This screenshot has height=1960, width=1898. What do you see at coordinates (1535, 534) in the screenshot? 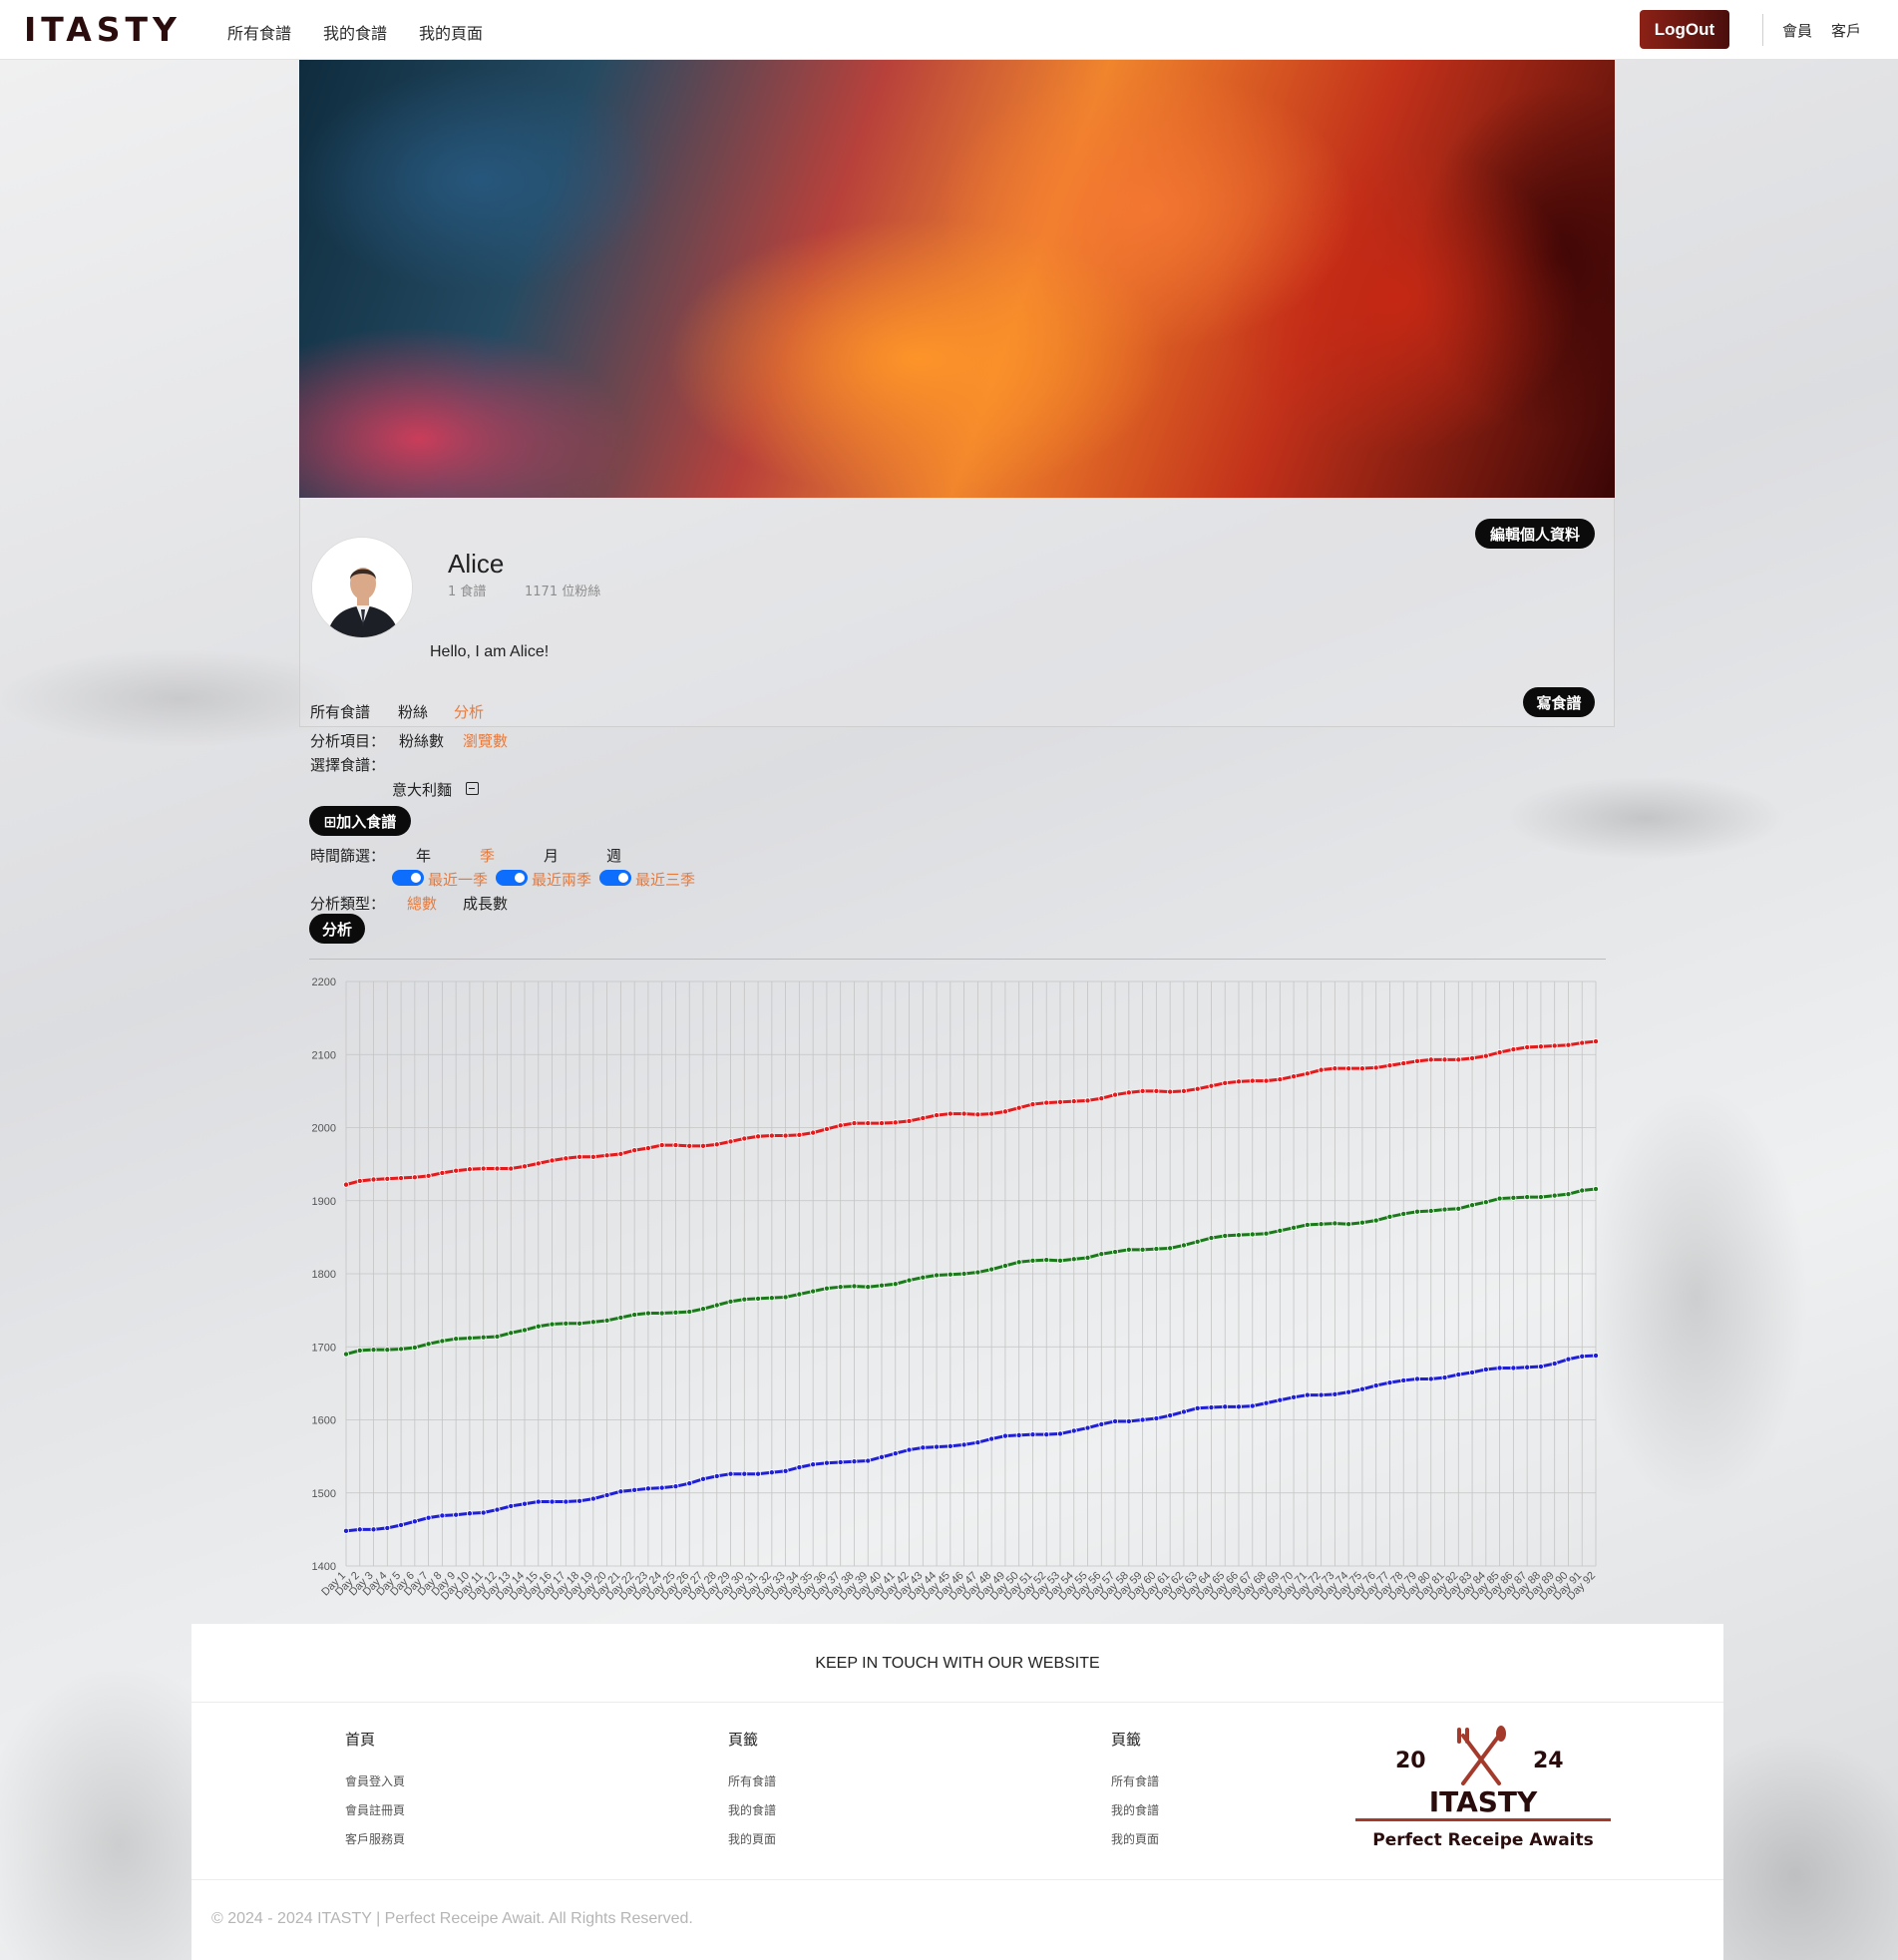
I see `edit-profile-button: 編輯個人資料` at bounding box center [1535, 534].